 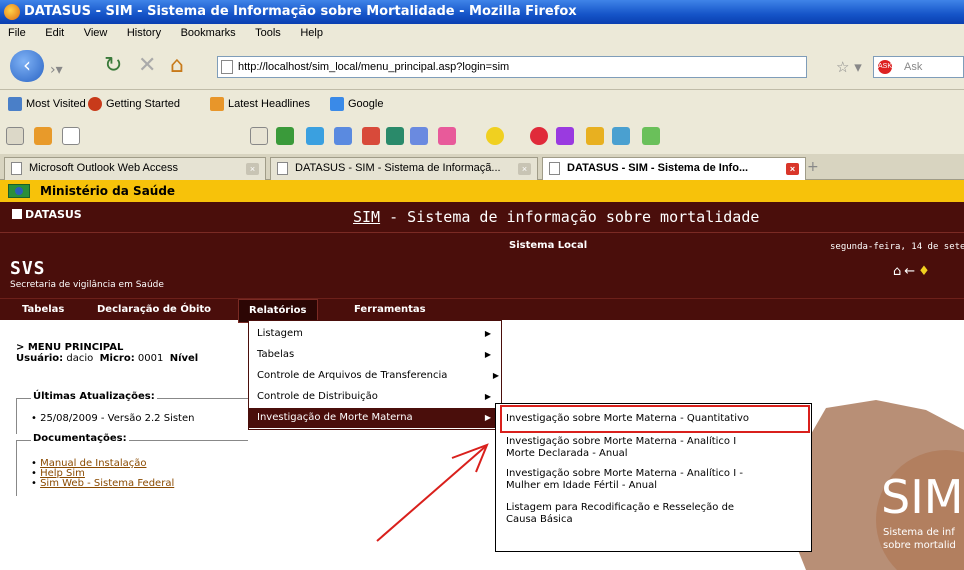 What do you see at coordinates (375, 355) in the screenshot?
I see `menu-item-tabelas: Tabelas ▶` at bounding box center [375, 355].